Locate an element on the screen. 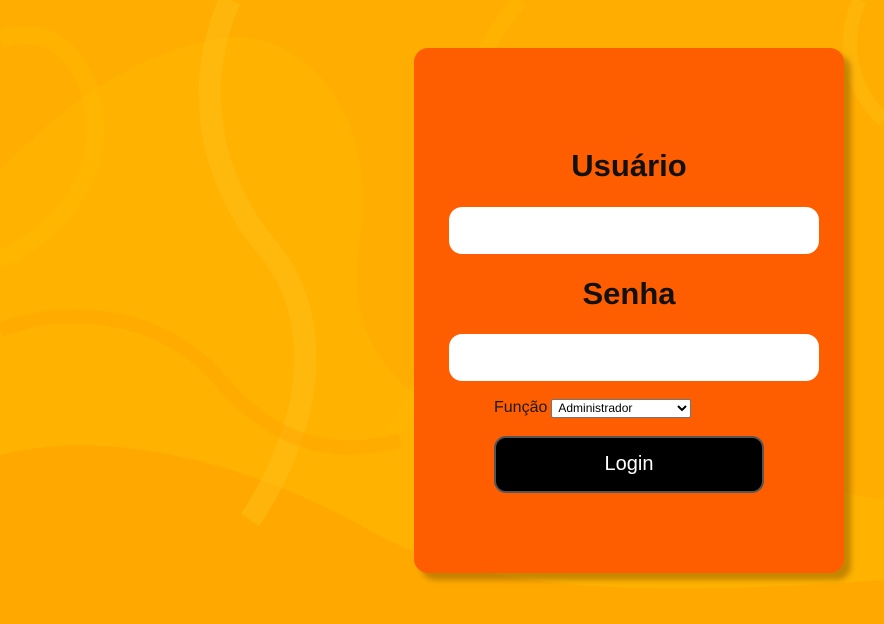 This screenshot has width=884, height=624. username-input is located at coordinates (634, 230).